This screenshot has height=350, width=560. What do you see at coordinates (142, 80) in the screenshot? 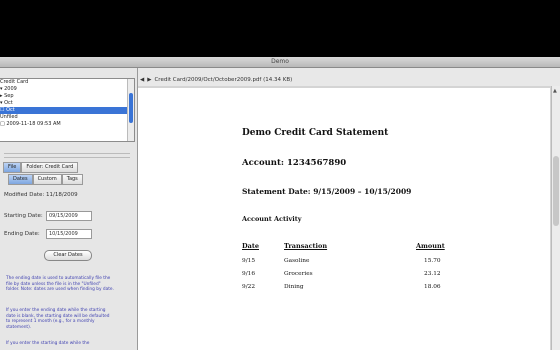
I see `back-arrow-icon: ◀` at bounding box center [142, 80].